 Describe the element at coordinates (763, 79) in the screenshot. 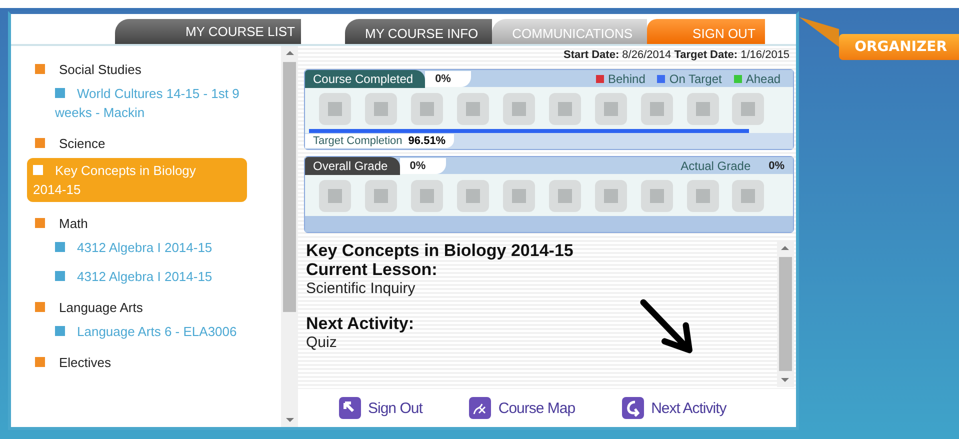

I see `legend-label: Ahead` at that location.